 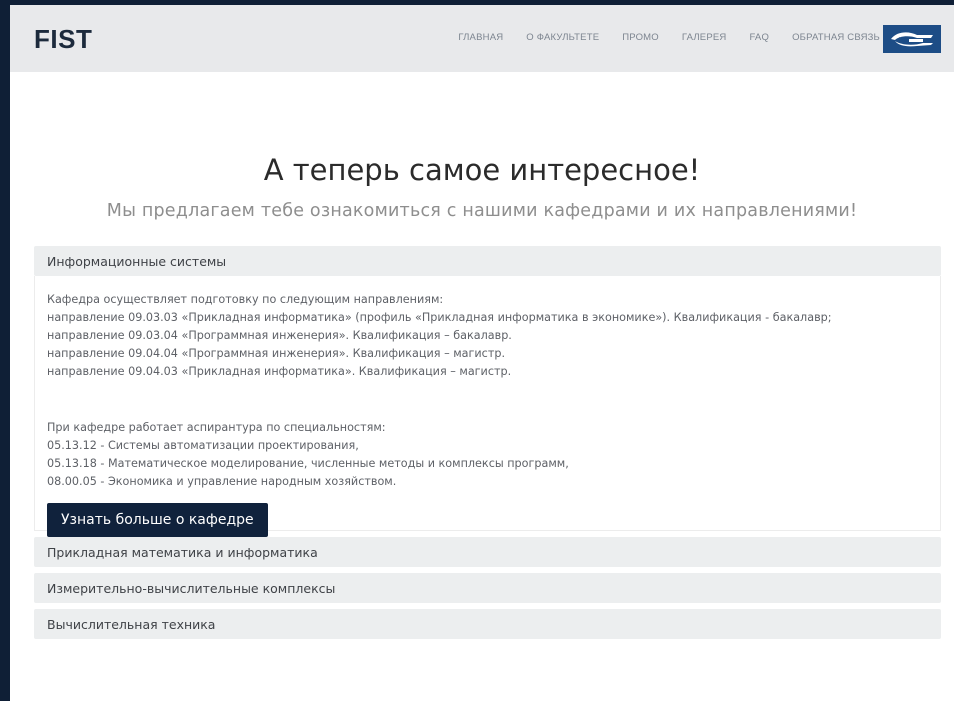 I want to click on accordion-header-applied-math: Прикладная математика и информатика, so click(x=487, y=552).